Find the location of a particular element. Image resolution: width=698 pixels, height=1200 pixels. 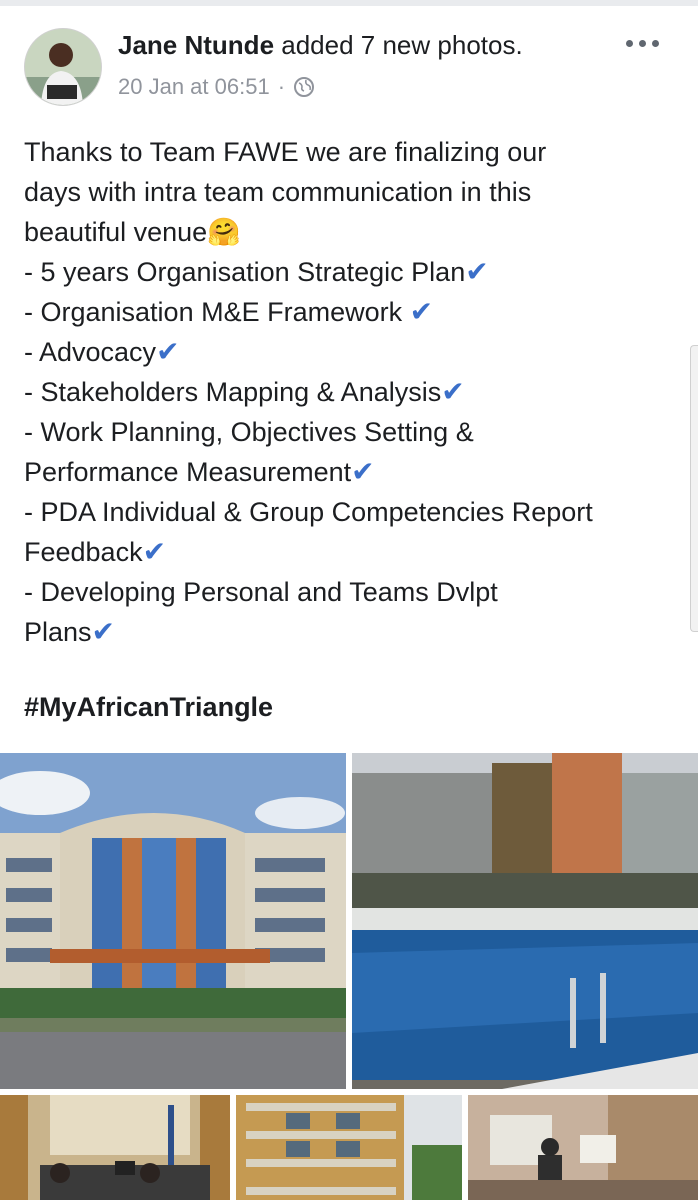

hotel-building-photo is located at coordinates (173, 921).